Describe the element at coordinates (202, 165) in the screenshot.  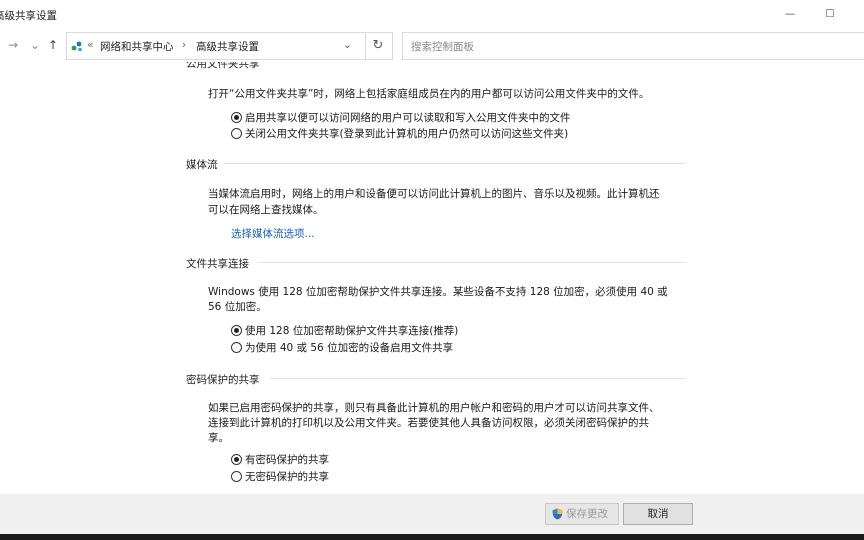
I see `section-title-media: 媒体流` at that location.